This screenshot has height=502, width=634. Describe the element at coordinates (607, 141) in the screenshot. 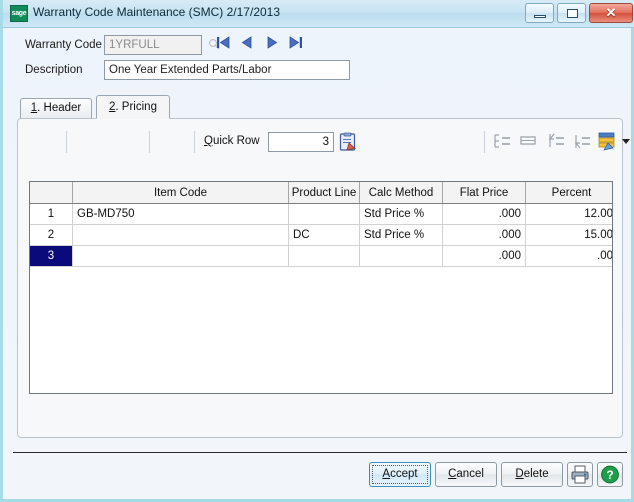

I see `grid-settings-icon` at that location.